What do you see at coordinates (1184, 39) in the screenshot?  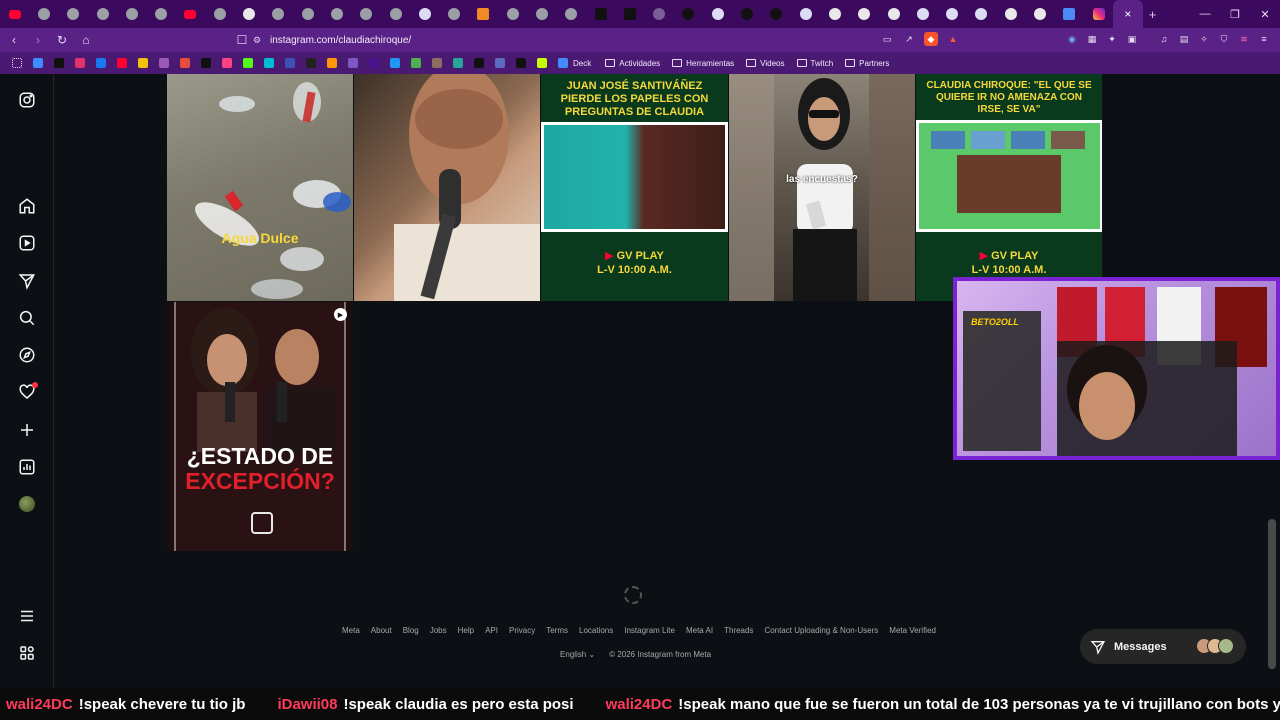 I see `wallet-icon: ▤` at bounding box center [1184, 39].